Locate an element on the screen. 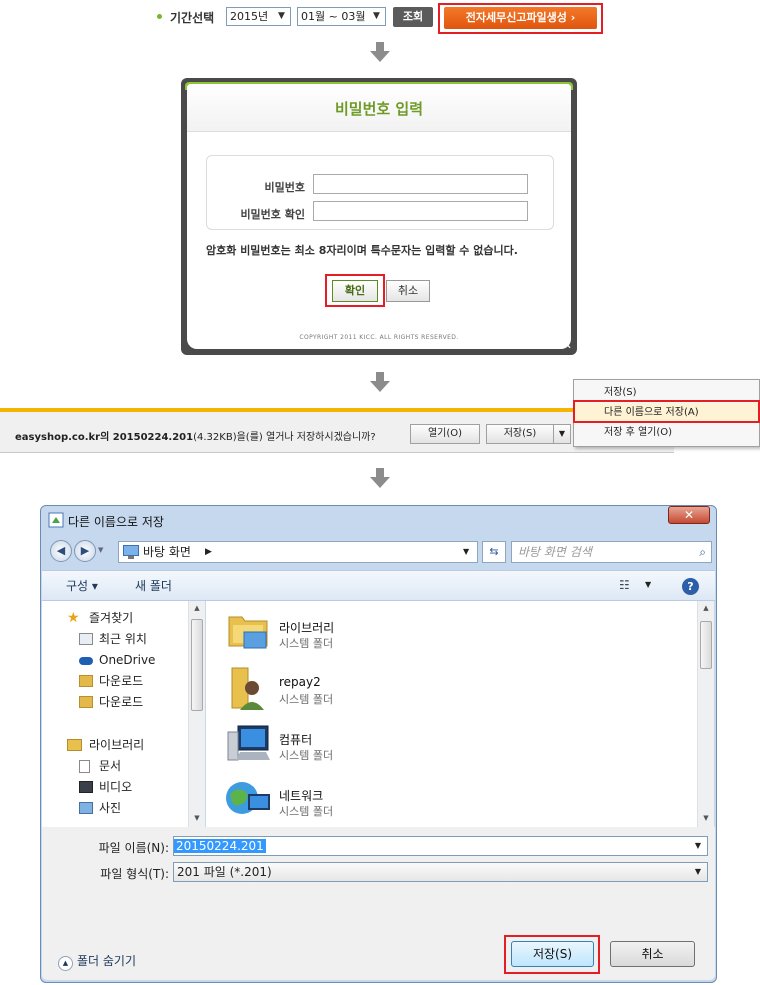 This screenshot has height=985, width=760. period-label: 기간선택 is located at coordinates (192, 18).